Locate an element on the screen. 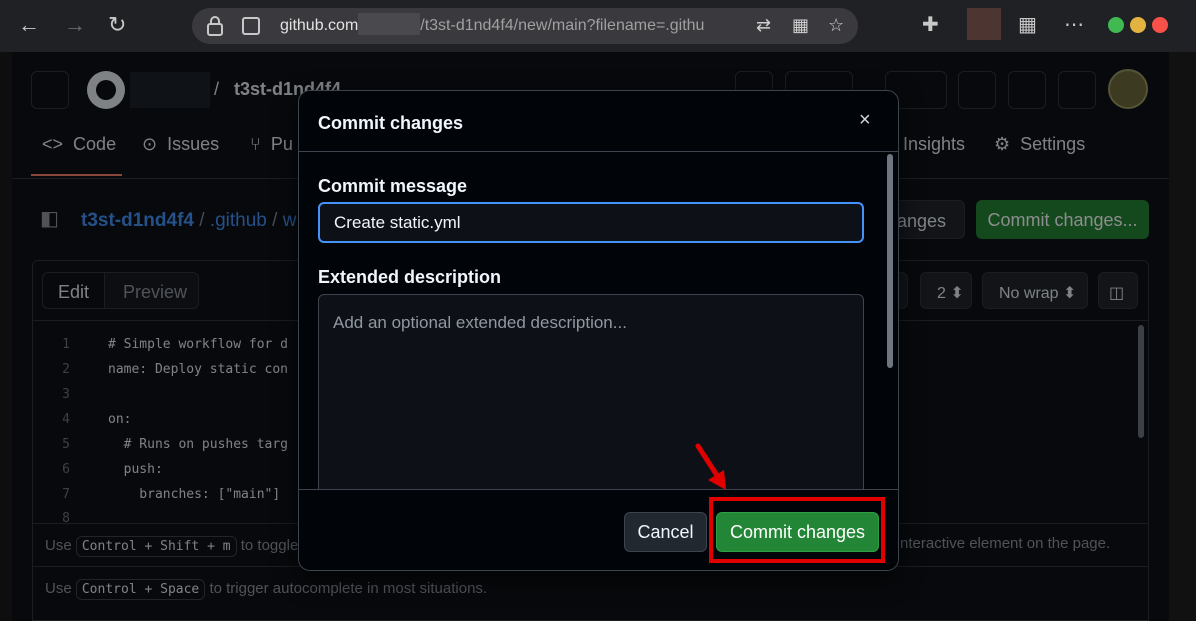  code-line: push: is located at coordinates (135, 469).